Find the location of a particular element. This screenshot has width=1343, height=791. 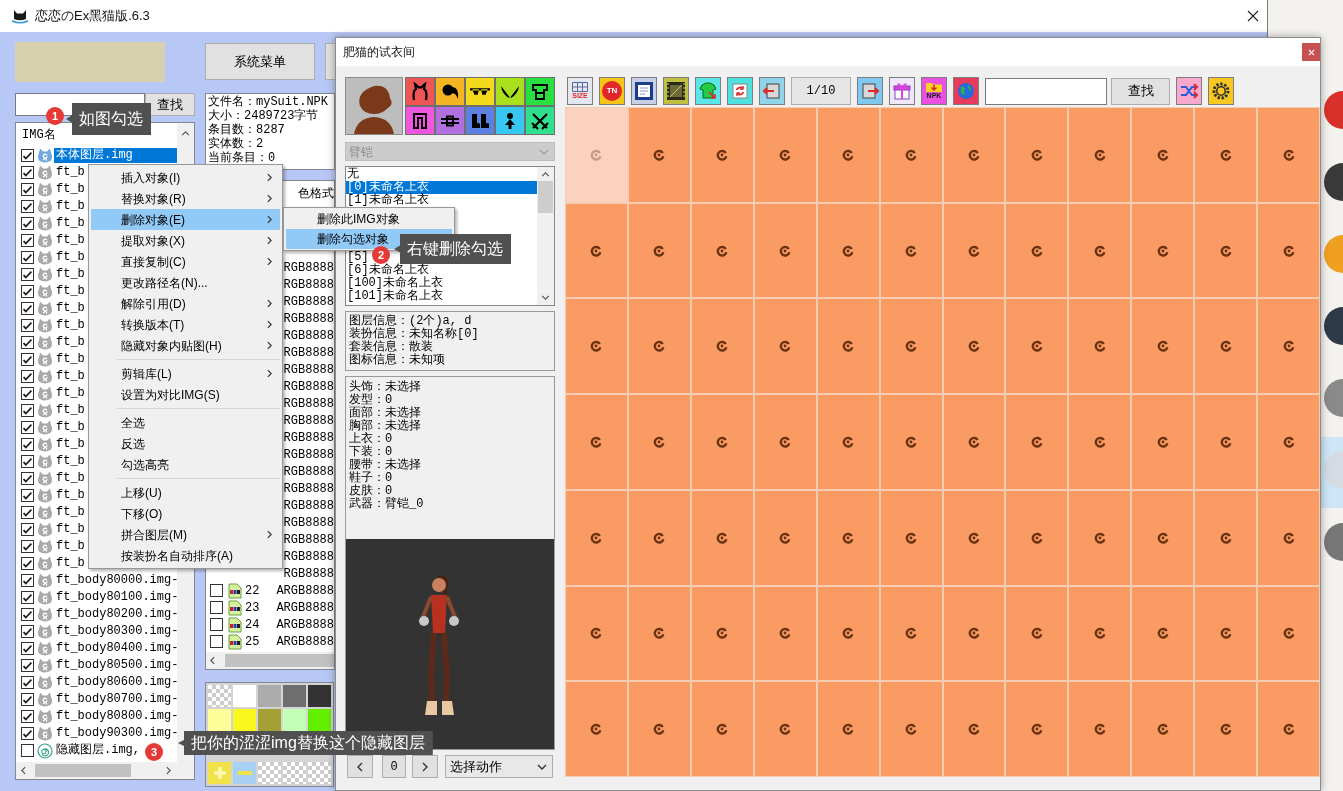

equipment-line: 武器：臂铠_0 is located at coordinates (386, 504).